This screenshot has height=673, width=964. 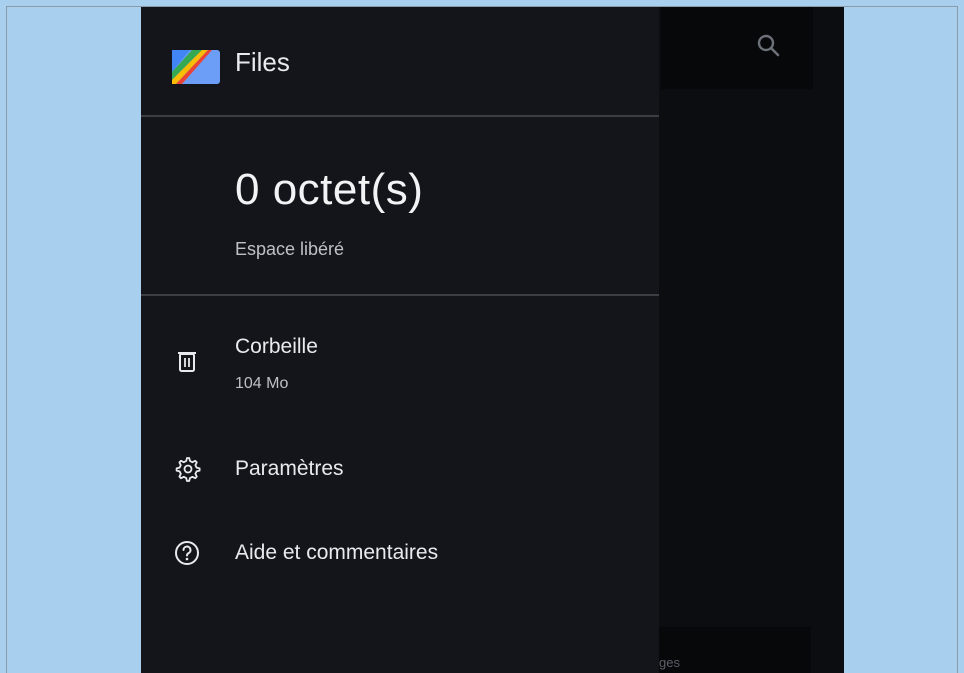 I want to click on menu-item-label: Paramètres, so click(x=289, y=468).